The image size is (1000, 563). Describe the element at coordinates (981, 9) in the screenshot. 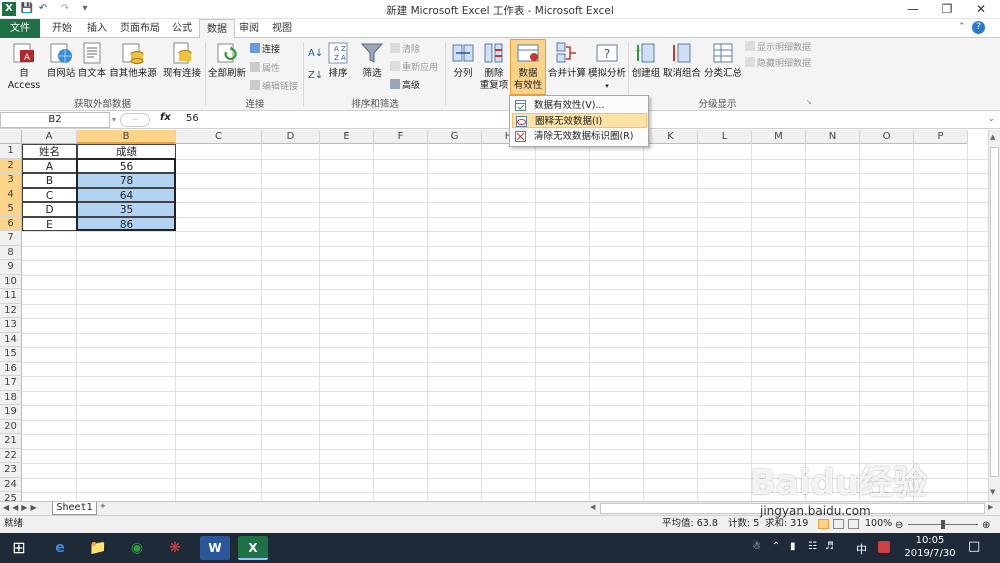

I see `close-button: ✕` at that location.